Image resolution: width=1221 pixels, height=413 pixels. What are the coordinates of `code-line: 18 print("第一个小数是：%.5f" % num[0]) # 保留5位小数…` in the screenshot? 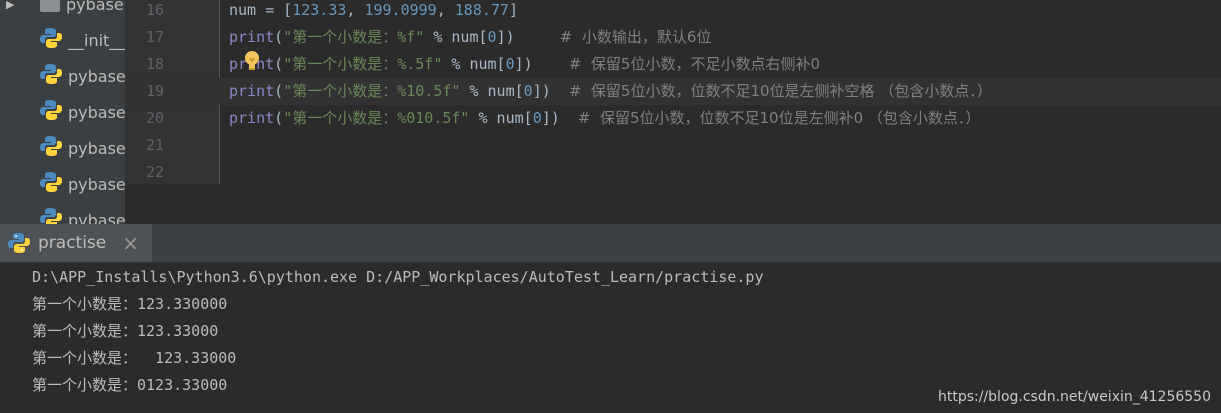 It's located at (673, 64).